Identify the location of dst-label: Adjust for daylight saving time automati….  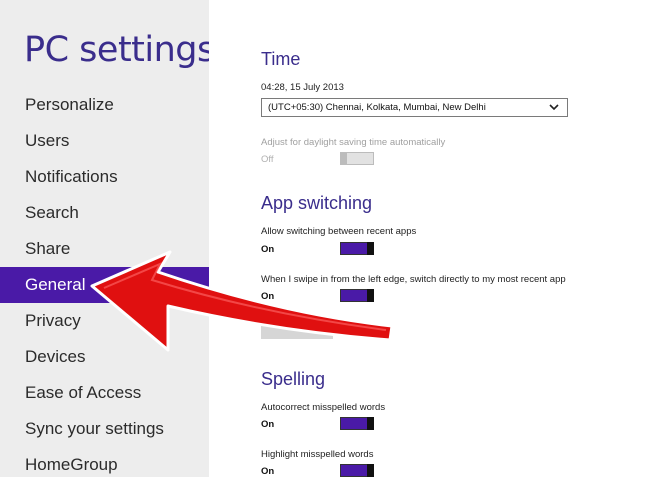
(353, 142).